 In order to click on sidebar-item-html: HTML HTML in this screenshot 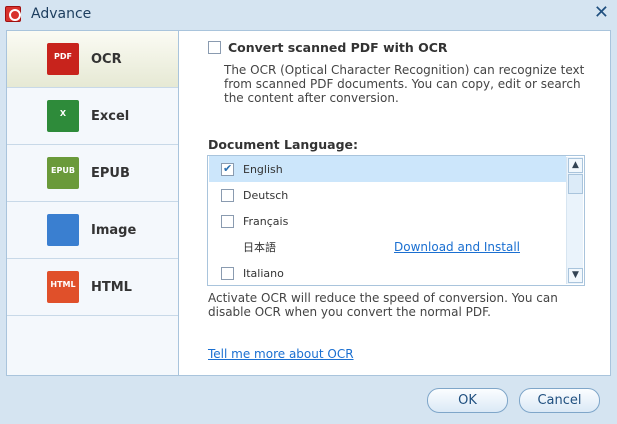, I will do `click(92, 287)`.